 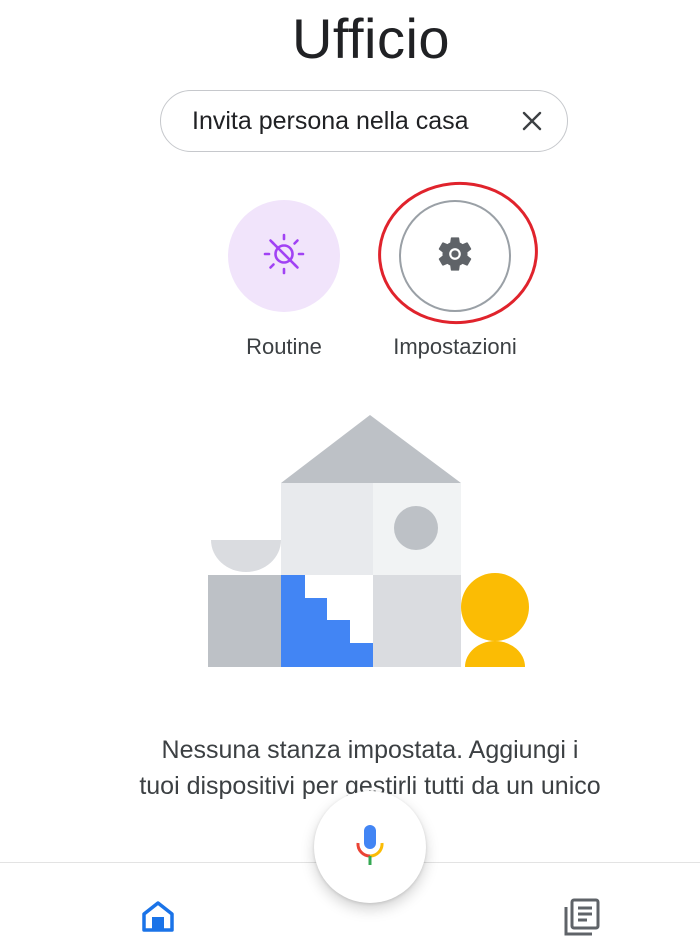 I want to click on routine-action: Routine, so click(x=284, y=280).